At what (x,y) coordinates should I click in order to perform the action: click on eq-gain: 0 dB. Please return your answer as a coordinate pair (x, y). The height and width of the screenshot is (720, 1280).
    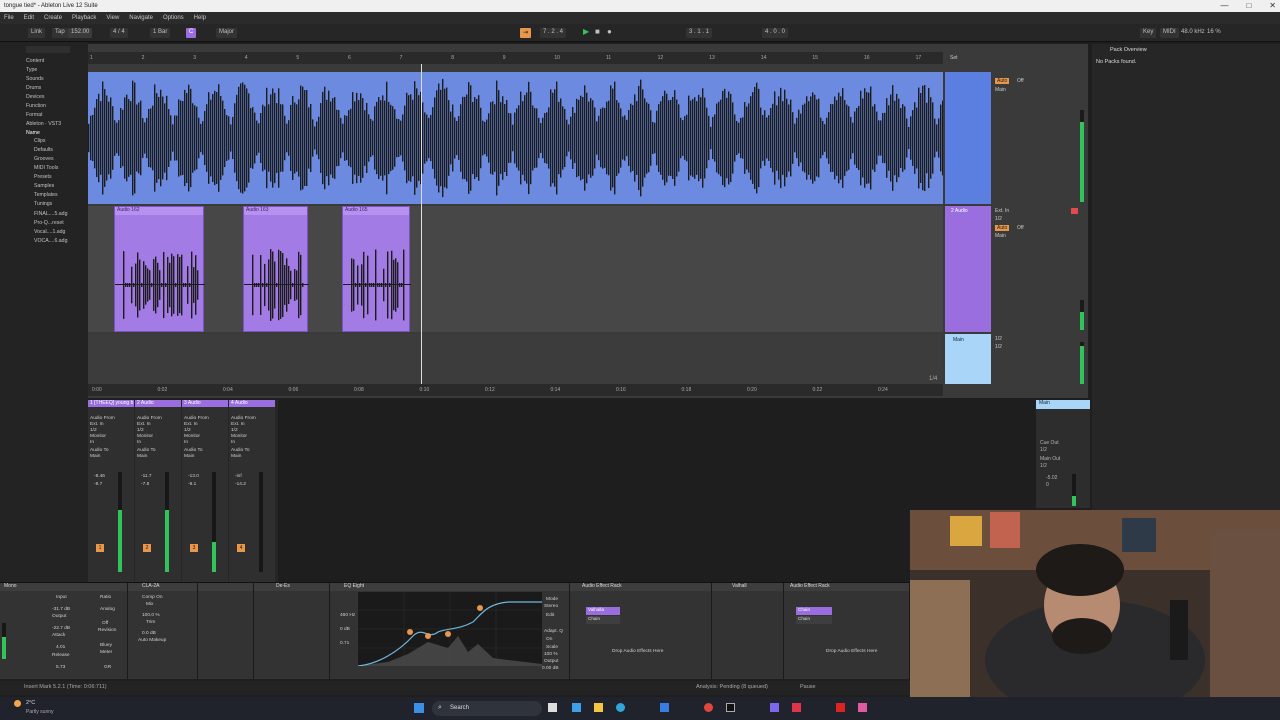
    Looking at the image, I should click on (345, 629).